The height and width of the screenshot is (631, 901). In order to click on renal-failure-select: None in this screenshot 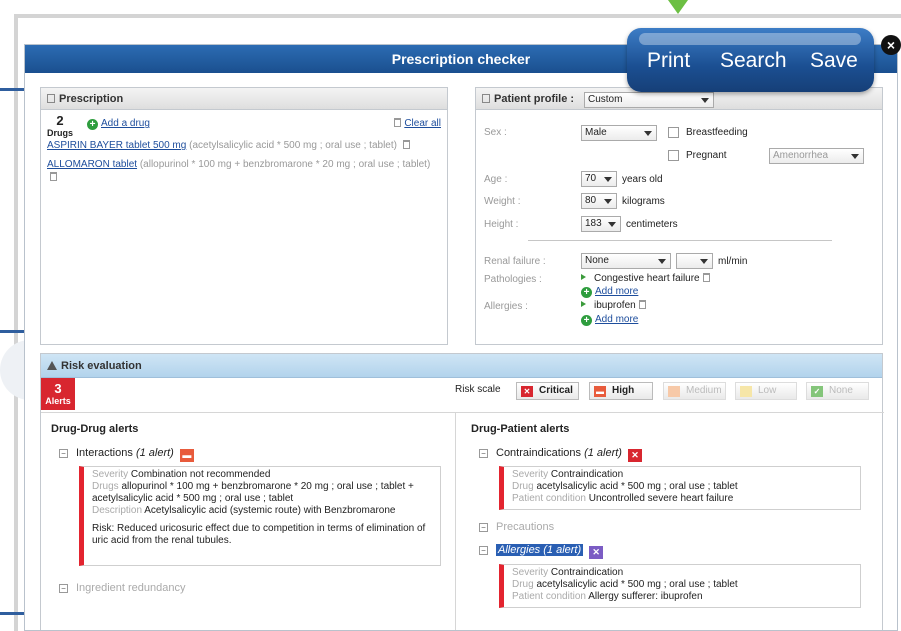, I will do `click(626, 261)`.